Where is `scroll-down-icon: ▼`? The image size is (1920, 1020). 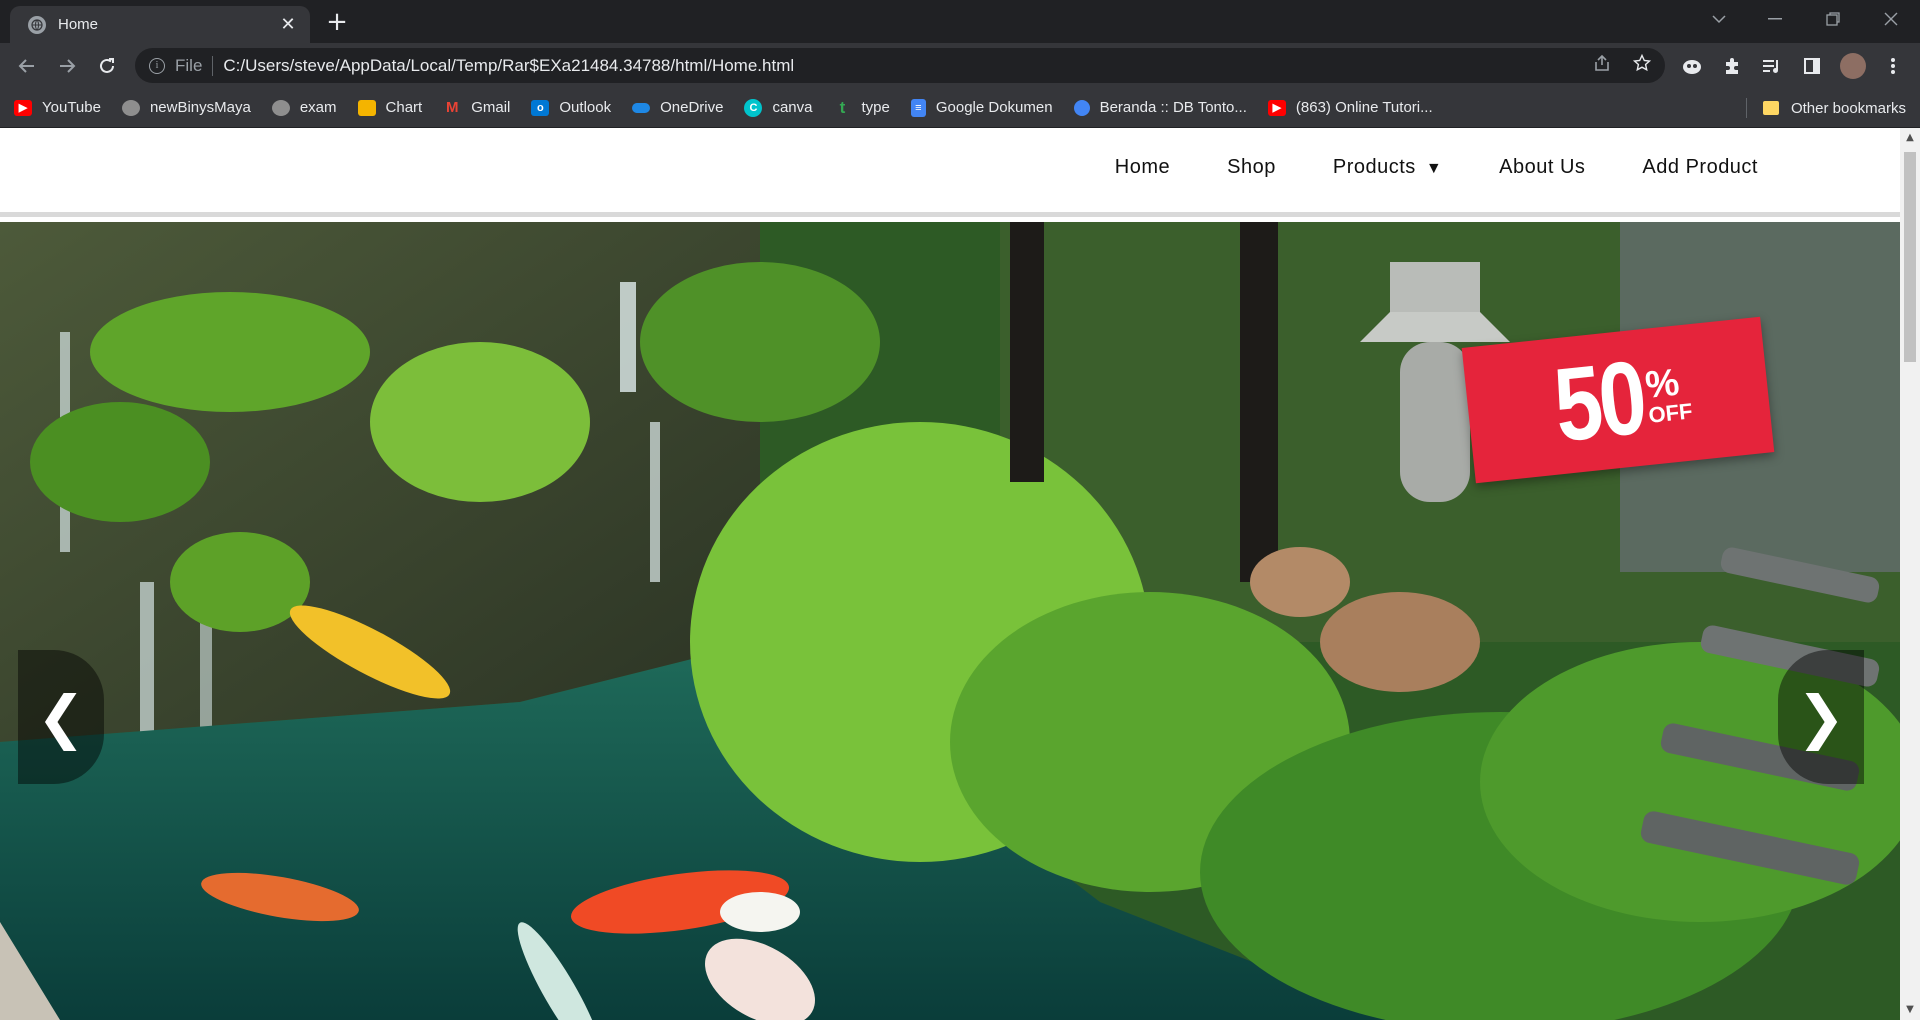 scroll-down-icon: ▼ is located at coordinates (1910, 1010).